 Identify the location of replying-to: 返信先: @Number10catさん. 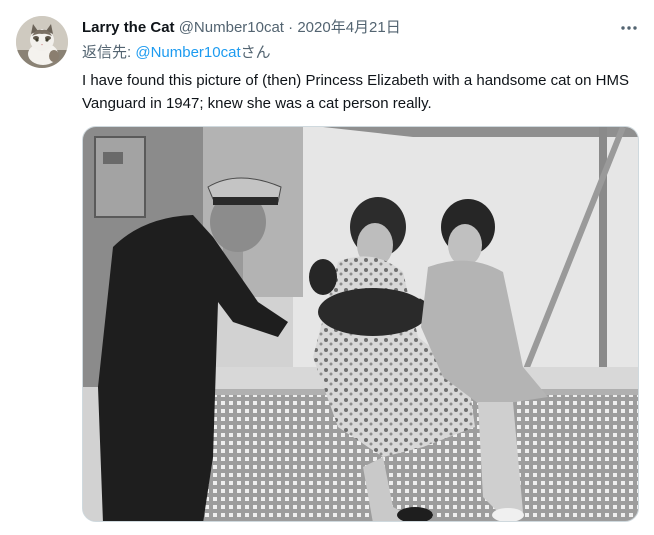
(176, 53).